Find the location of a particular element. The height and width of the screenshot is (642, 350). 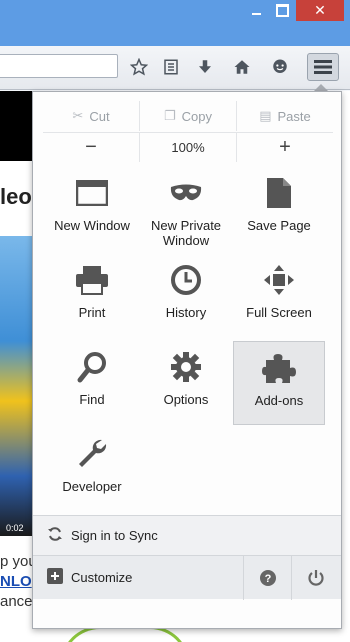

zoom-controls: − 100% + is located at coordinates (188, 147).